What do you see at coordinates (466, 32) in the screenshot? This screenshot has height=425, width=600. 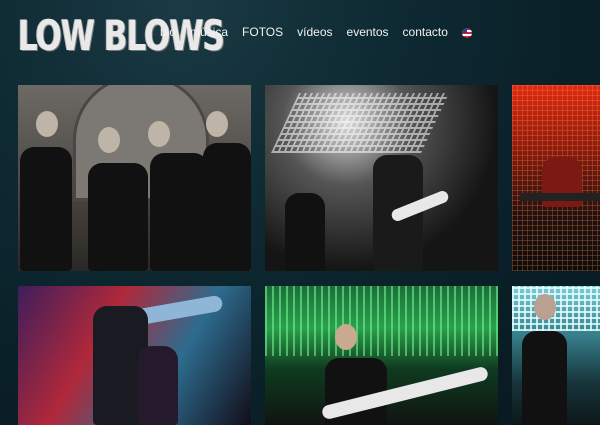 I see `uk-flag-icon` at bounding box center [466, 32].